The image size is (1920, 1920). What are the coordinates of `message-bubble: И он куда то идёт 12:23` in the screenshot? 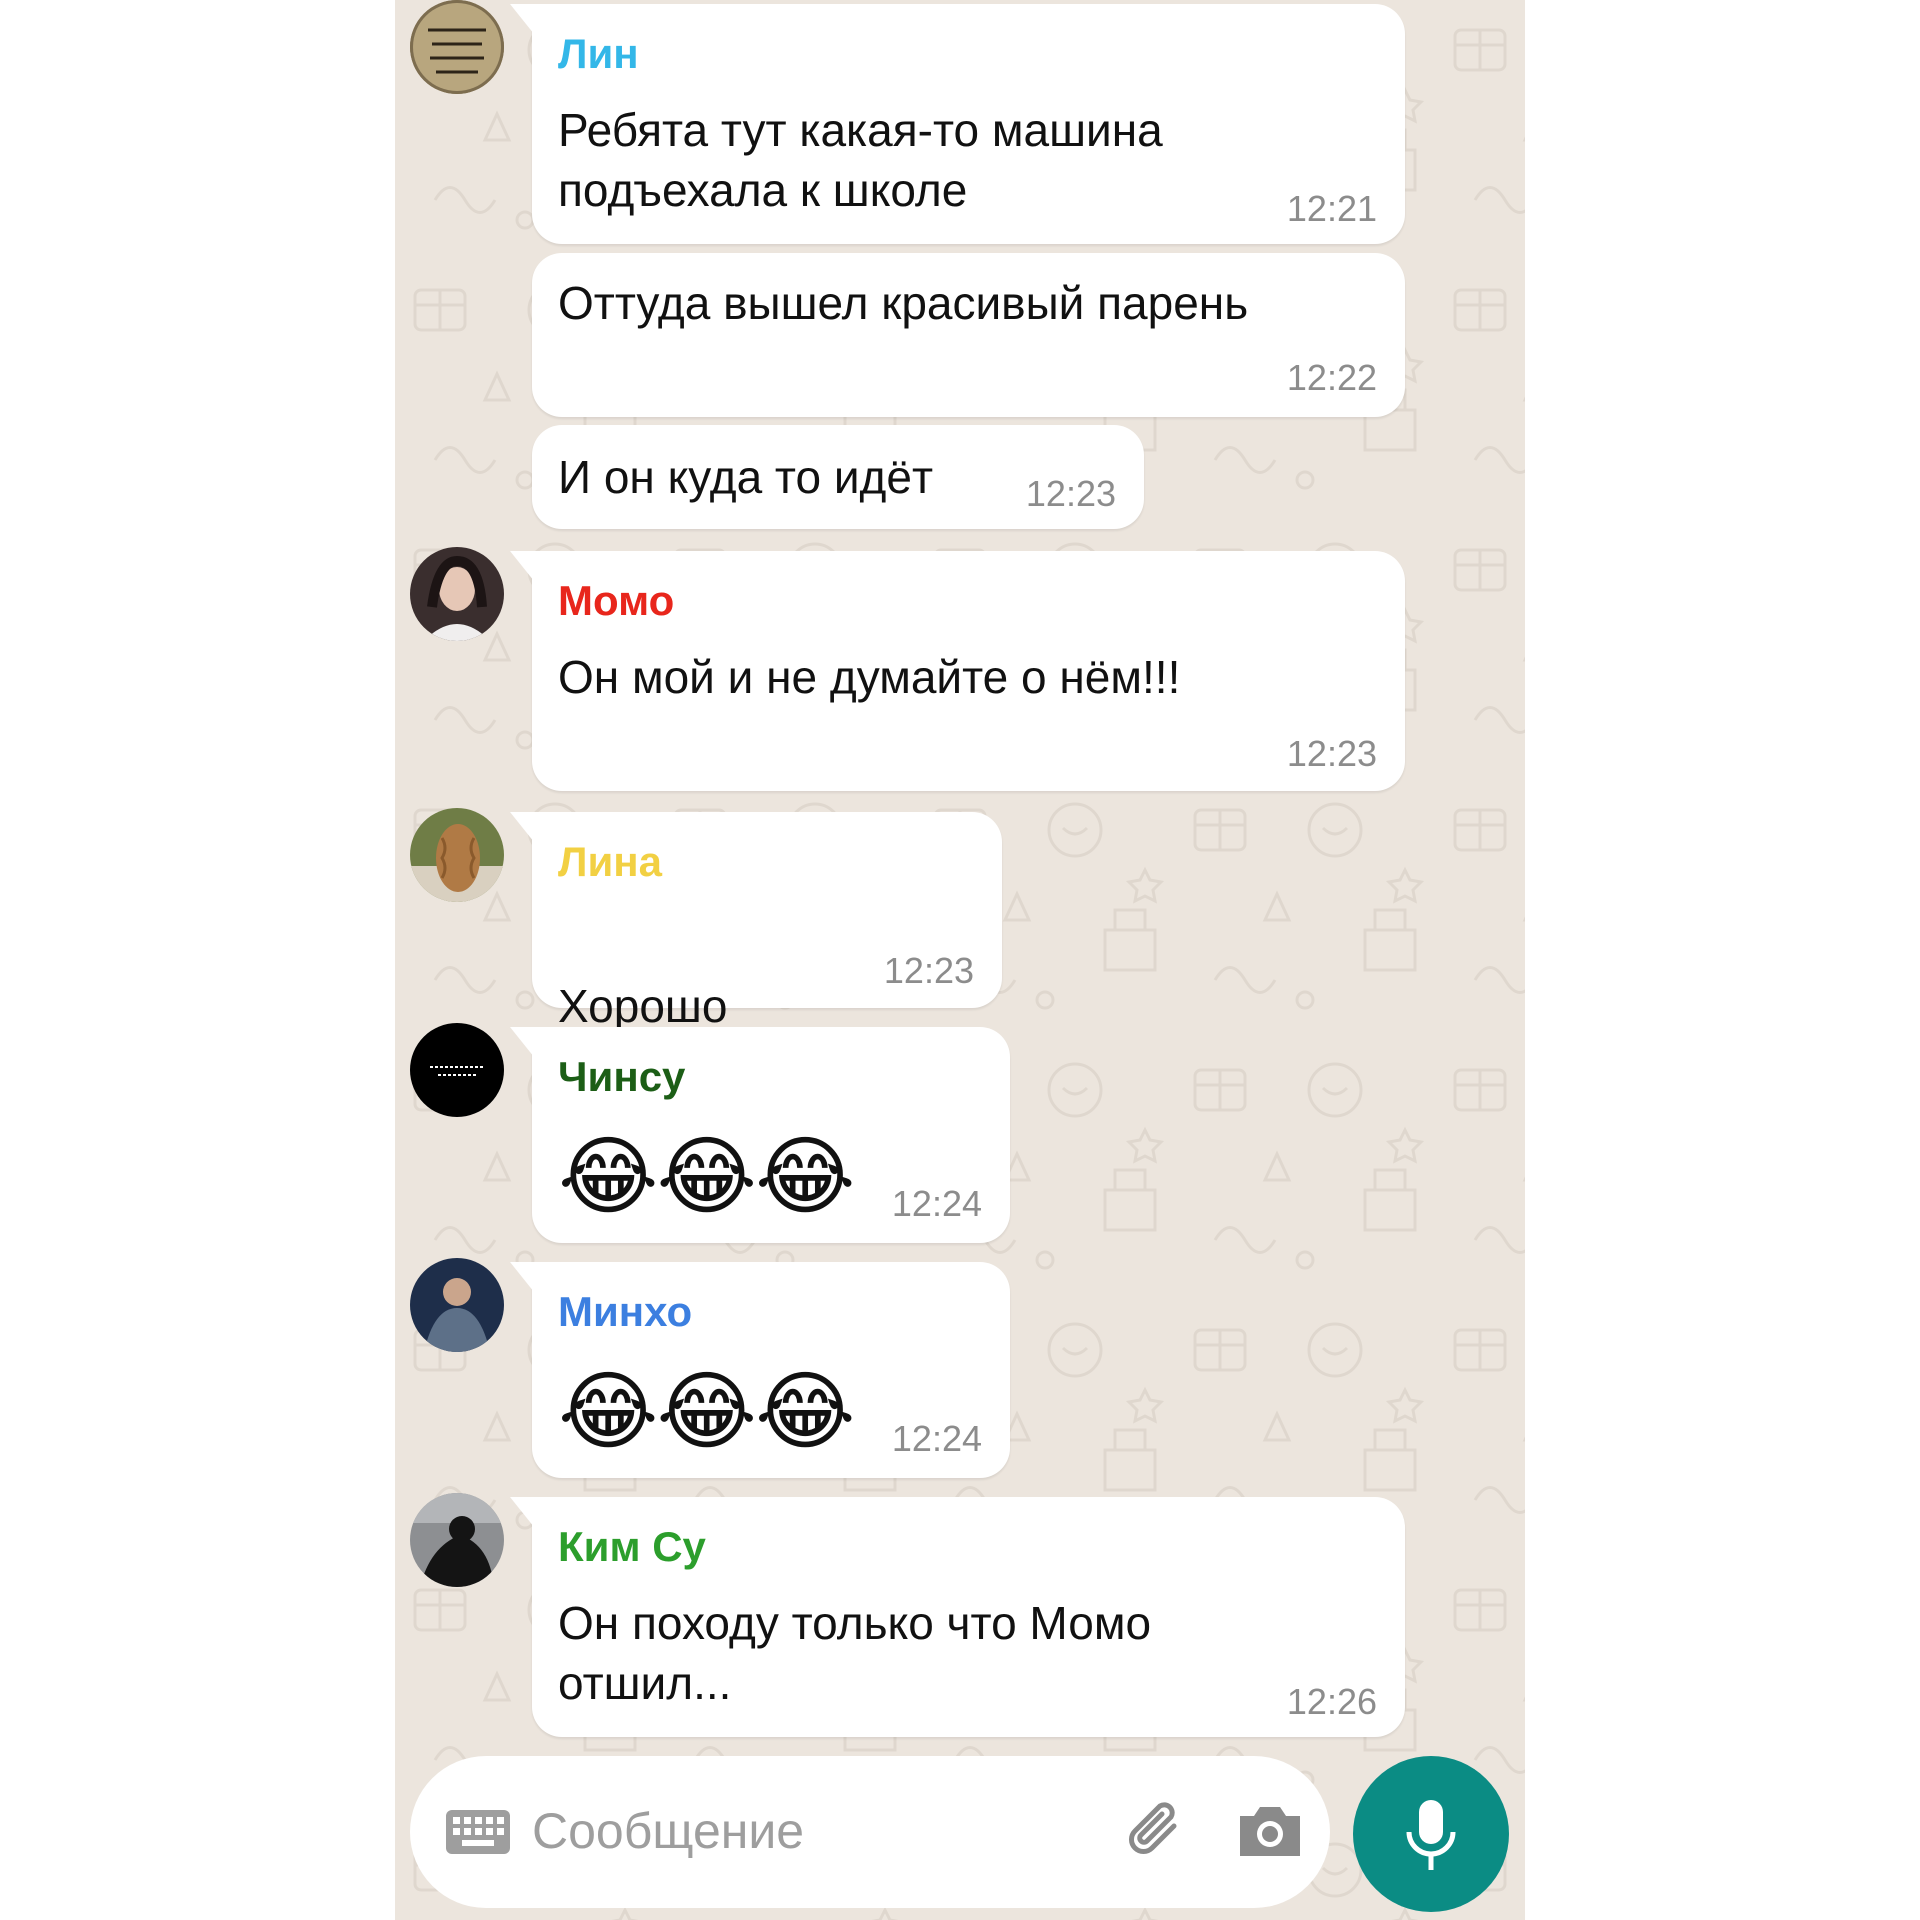 It's located at (838, 477).